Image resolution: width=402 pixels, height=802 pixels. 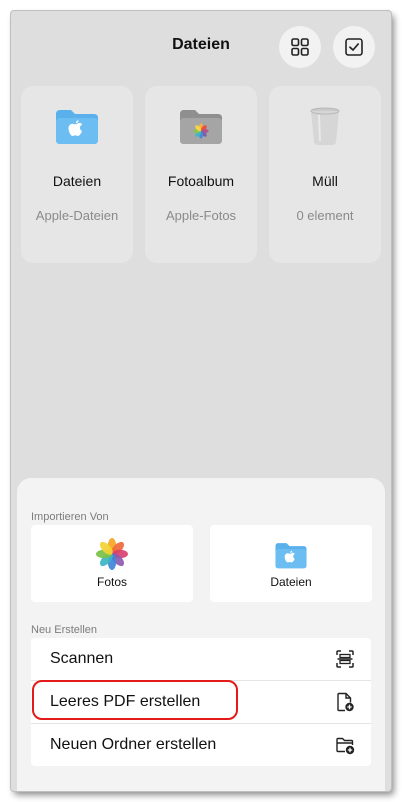 I want to click on new-document-icon, so click(x=345, y=702).